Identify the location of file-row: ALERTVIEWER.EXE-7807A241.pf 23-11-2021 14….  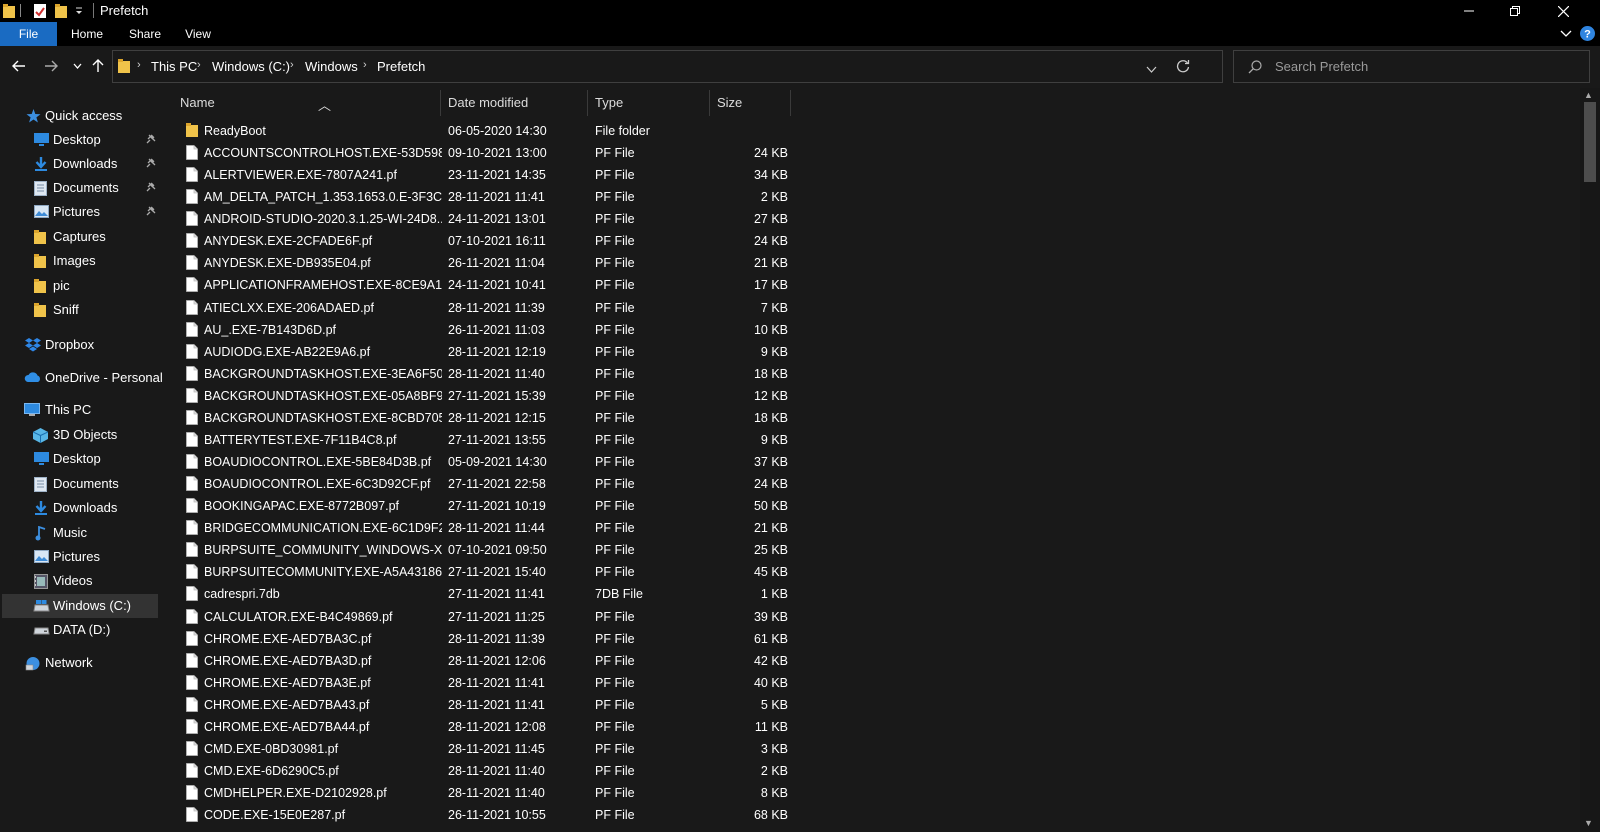
(578, 175).